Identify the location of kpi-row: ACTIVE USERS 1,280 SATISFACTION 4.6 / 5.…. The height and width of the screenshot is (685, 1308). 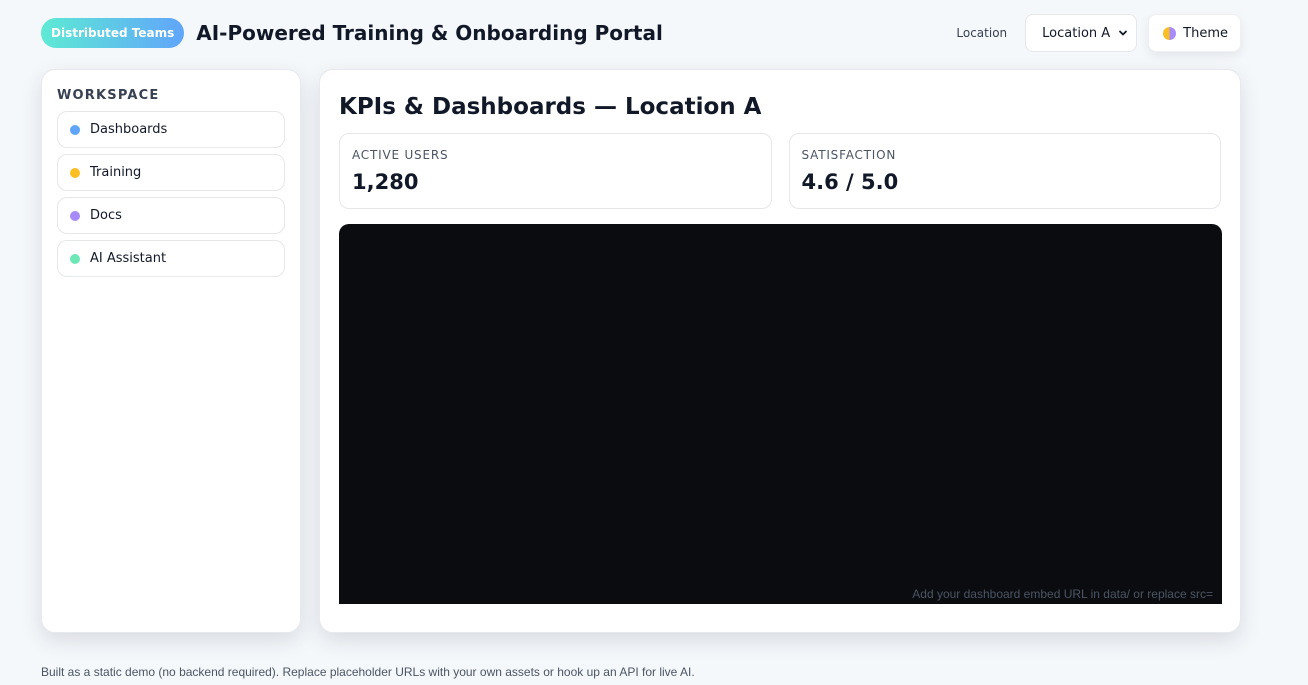
(780, 171).